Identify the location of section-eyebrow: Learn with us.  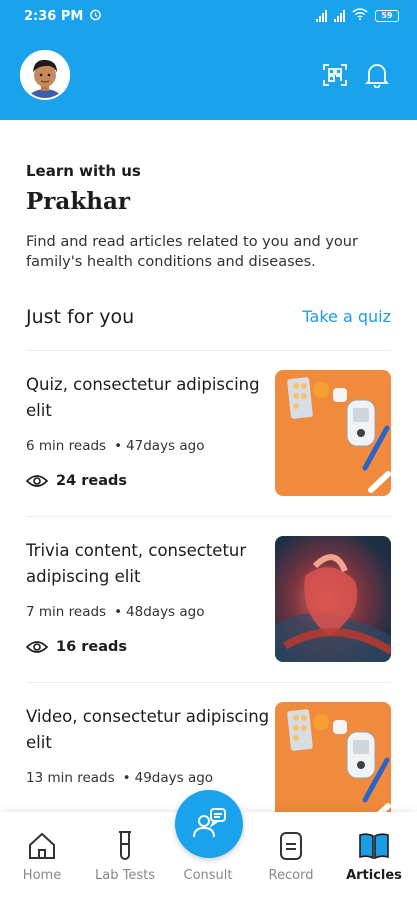
(83, 171).